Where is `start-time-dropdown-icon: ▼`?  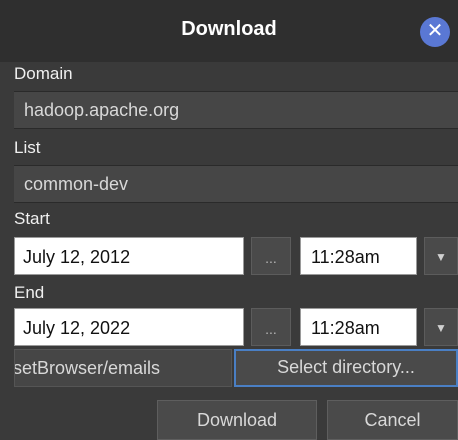
start-time-dropdown-icon: ▼ is located at coordinates (441, 256).